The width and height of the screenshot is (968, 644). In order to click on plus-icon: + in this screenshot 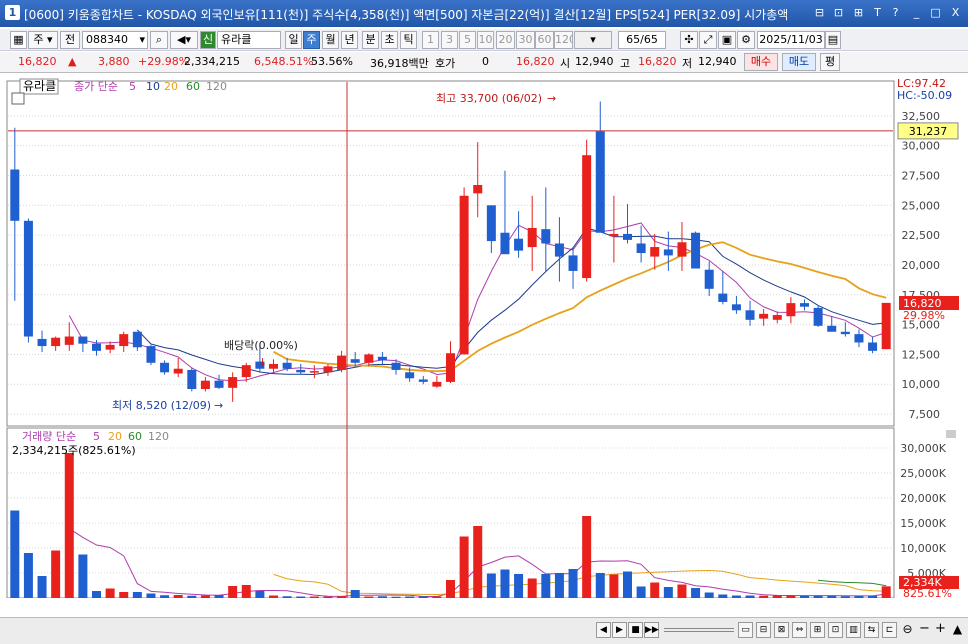, I will do `click(940, 630)`.